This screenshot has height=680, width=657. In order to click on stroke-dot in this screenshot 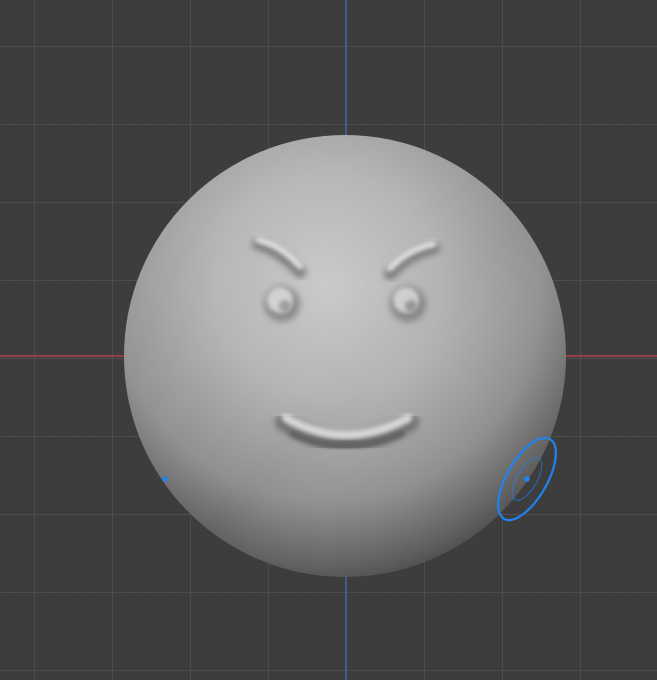, I will do `click(165, 479)`.